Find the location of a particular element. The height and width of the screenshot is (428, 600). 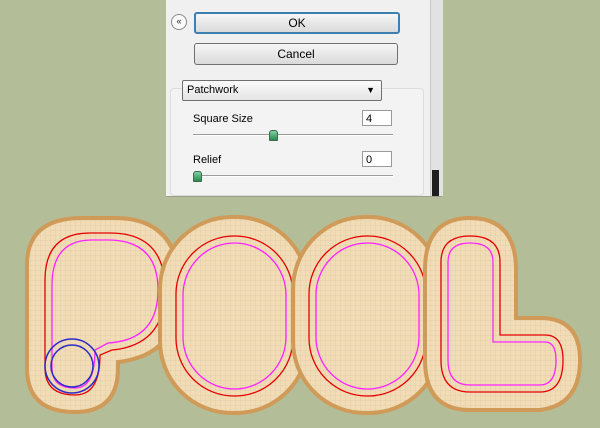

letter-o-second is located at coordinates (367, 315).